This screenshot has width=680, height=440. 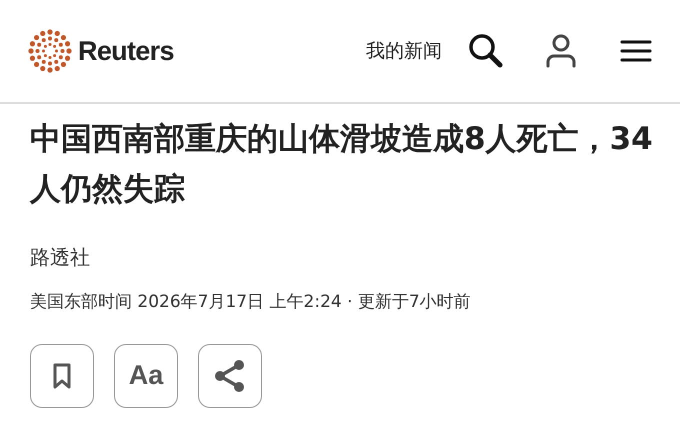 I want to click on logo-icon, so click(x=50, y=51).